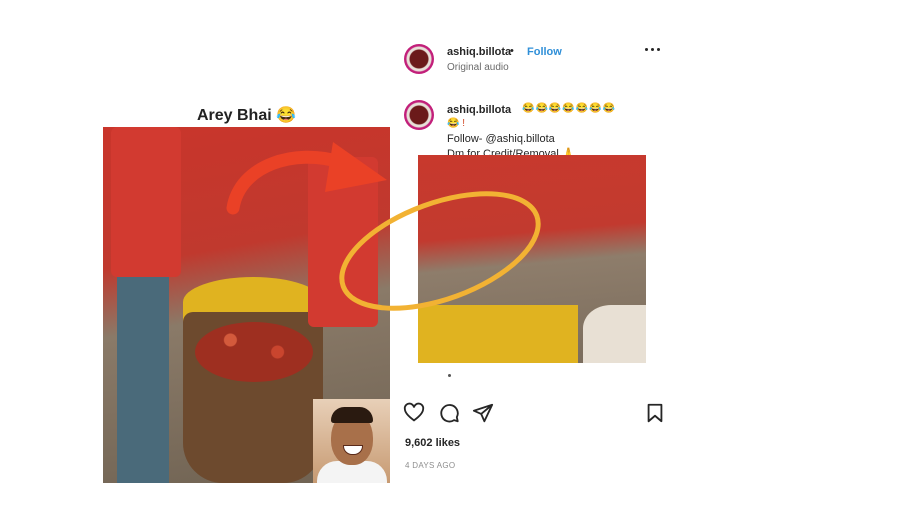 Image resolution: width=924 pixels, height=521 pixels. Describe the element at coordinates (478, 67) in the screenshot. I see `audio-label: Original audio` at that location.